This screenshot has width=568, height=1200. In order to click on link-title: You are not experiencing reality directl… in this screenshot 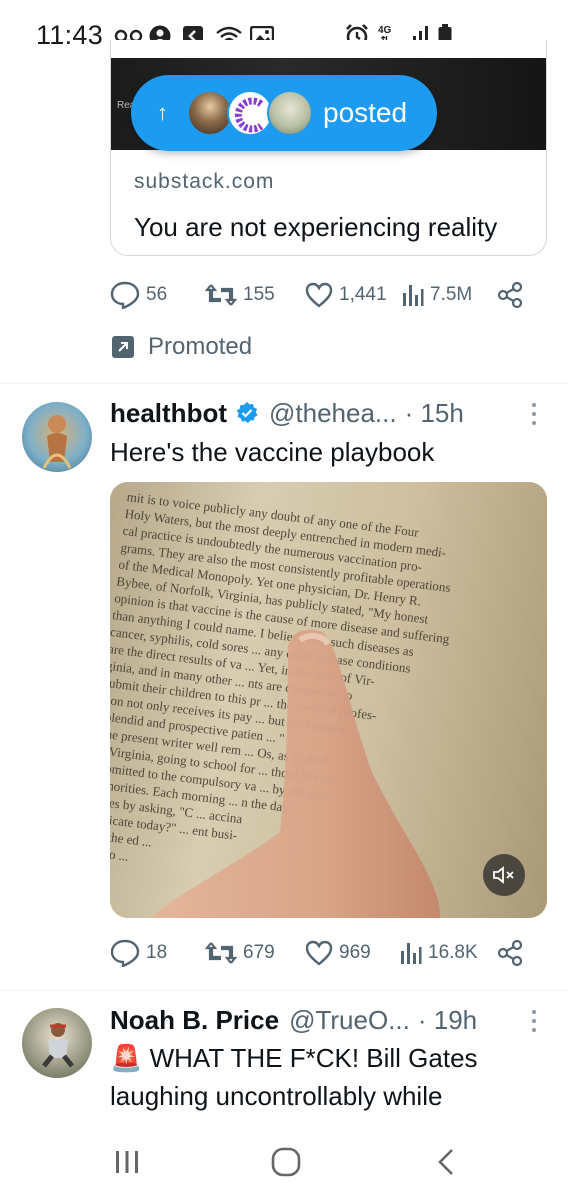, I will do `click(316, 233)`.